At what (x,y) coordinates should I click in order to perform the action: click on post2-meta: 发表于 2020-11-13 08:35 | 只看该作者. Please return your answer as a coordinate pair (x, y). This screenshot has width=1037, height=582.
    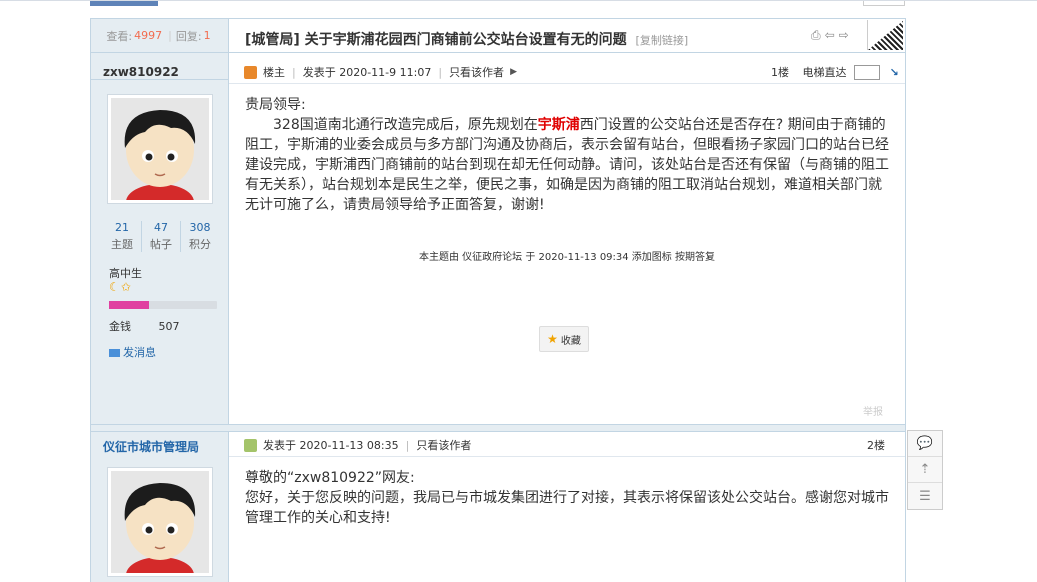
    Looking at the image, I should click on (357, 445).